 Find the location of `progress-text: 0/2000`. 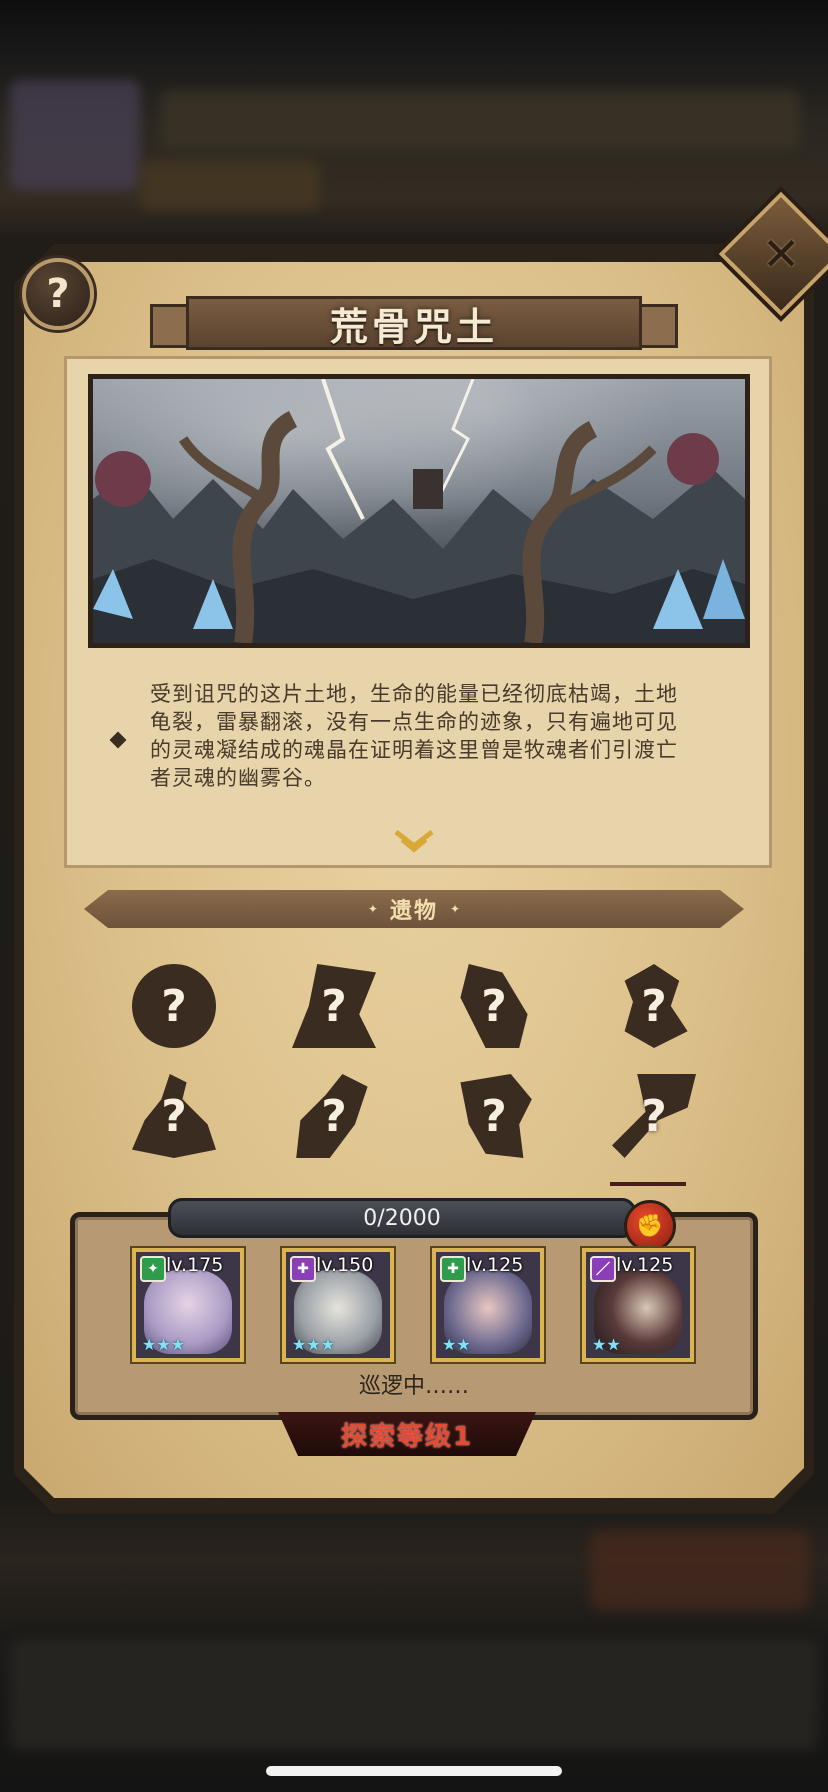

progress-text: 0/2000 is located at coordinates (402, 1218).